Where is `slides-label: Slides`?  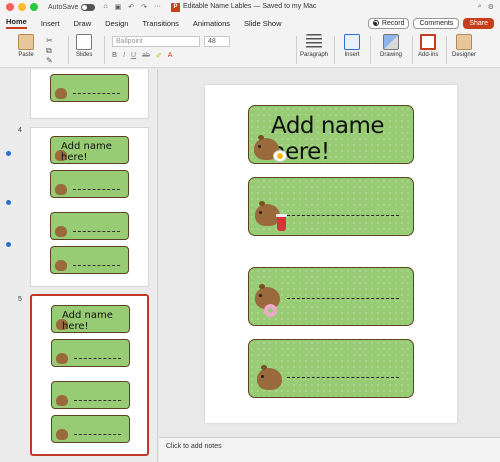 slides-label: Slides is located at coordinates (84, 55).